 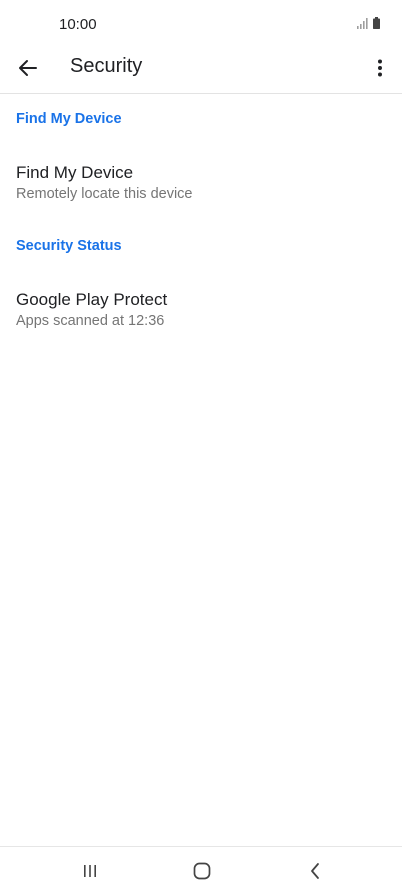 I want to click on pref-summary: Apps scanned at 12:36, so click(x=90, y=321).